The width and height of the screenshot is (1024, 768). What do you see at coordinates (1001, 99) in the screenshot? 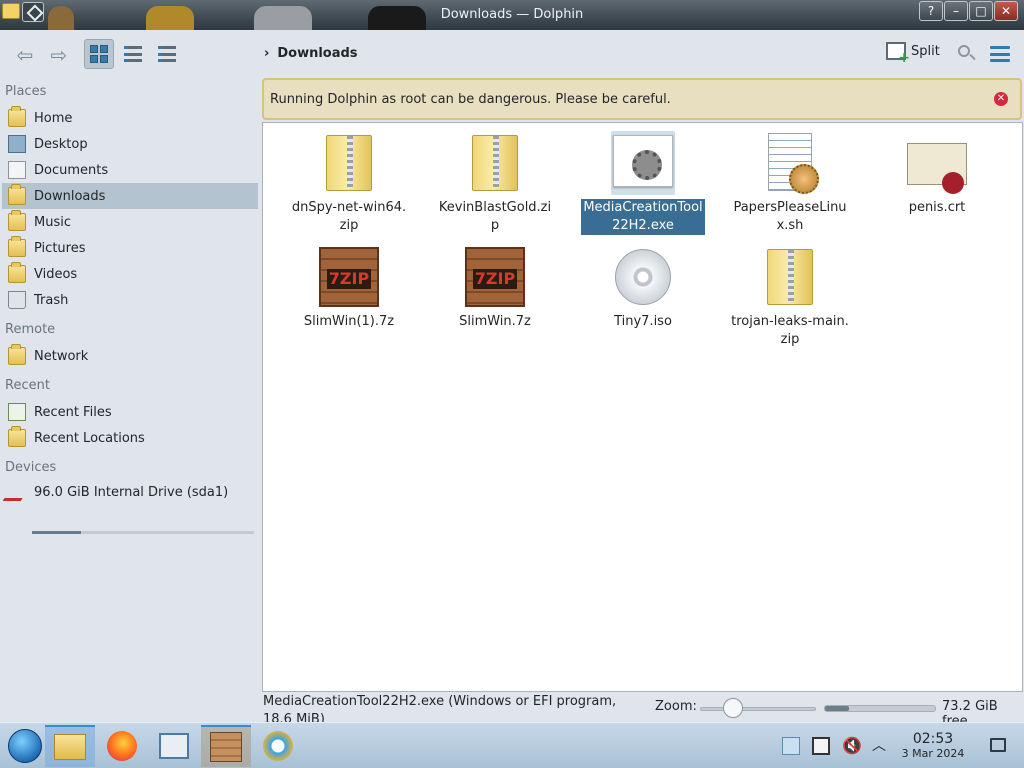
I see `close-banner-icon: ✕` at bounding box center [1001, 99].